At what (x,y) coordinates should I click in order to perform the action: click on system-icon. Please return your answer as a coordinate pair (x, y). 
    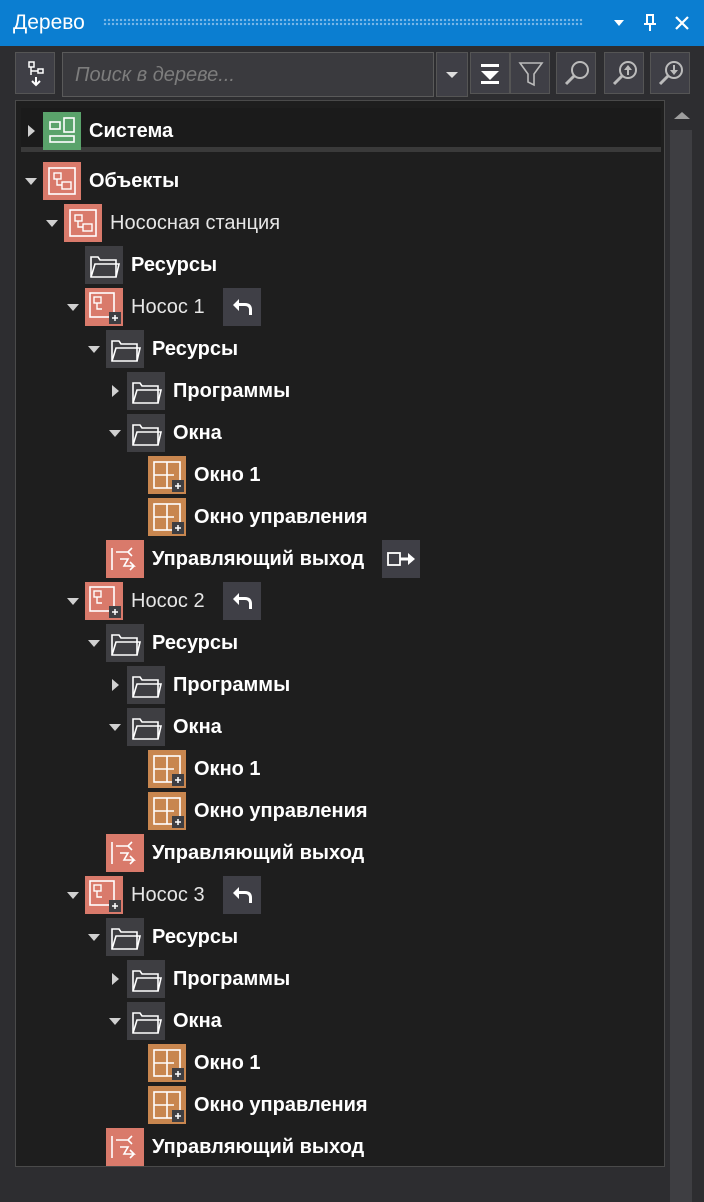
    Looking at the image, I should click on (62, 131).